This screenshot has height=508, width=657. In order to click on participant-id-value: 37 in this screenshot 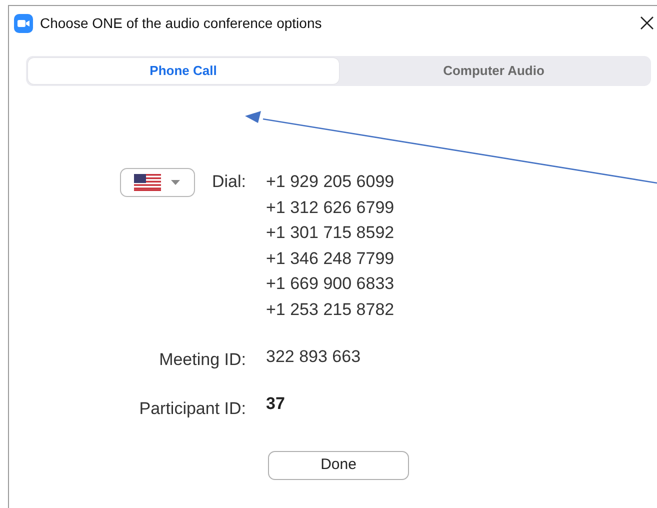, I will do `click(275, 404)`.